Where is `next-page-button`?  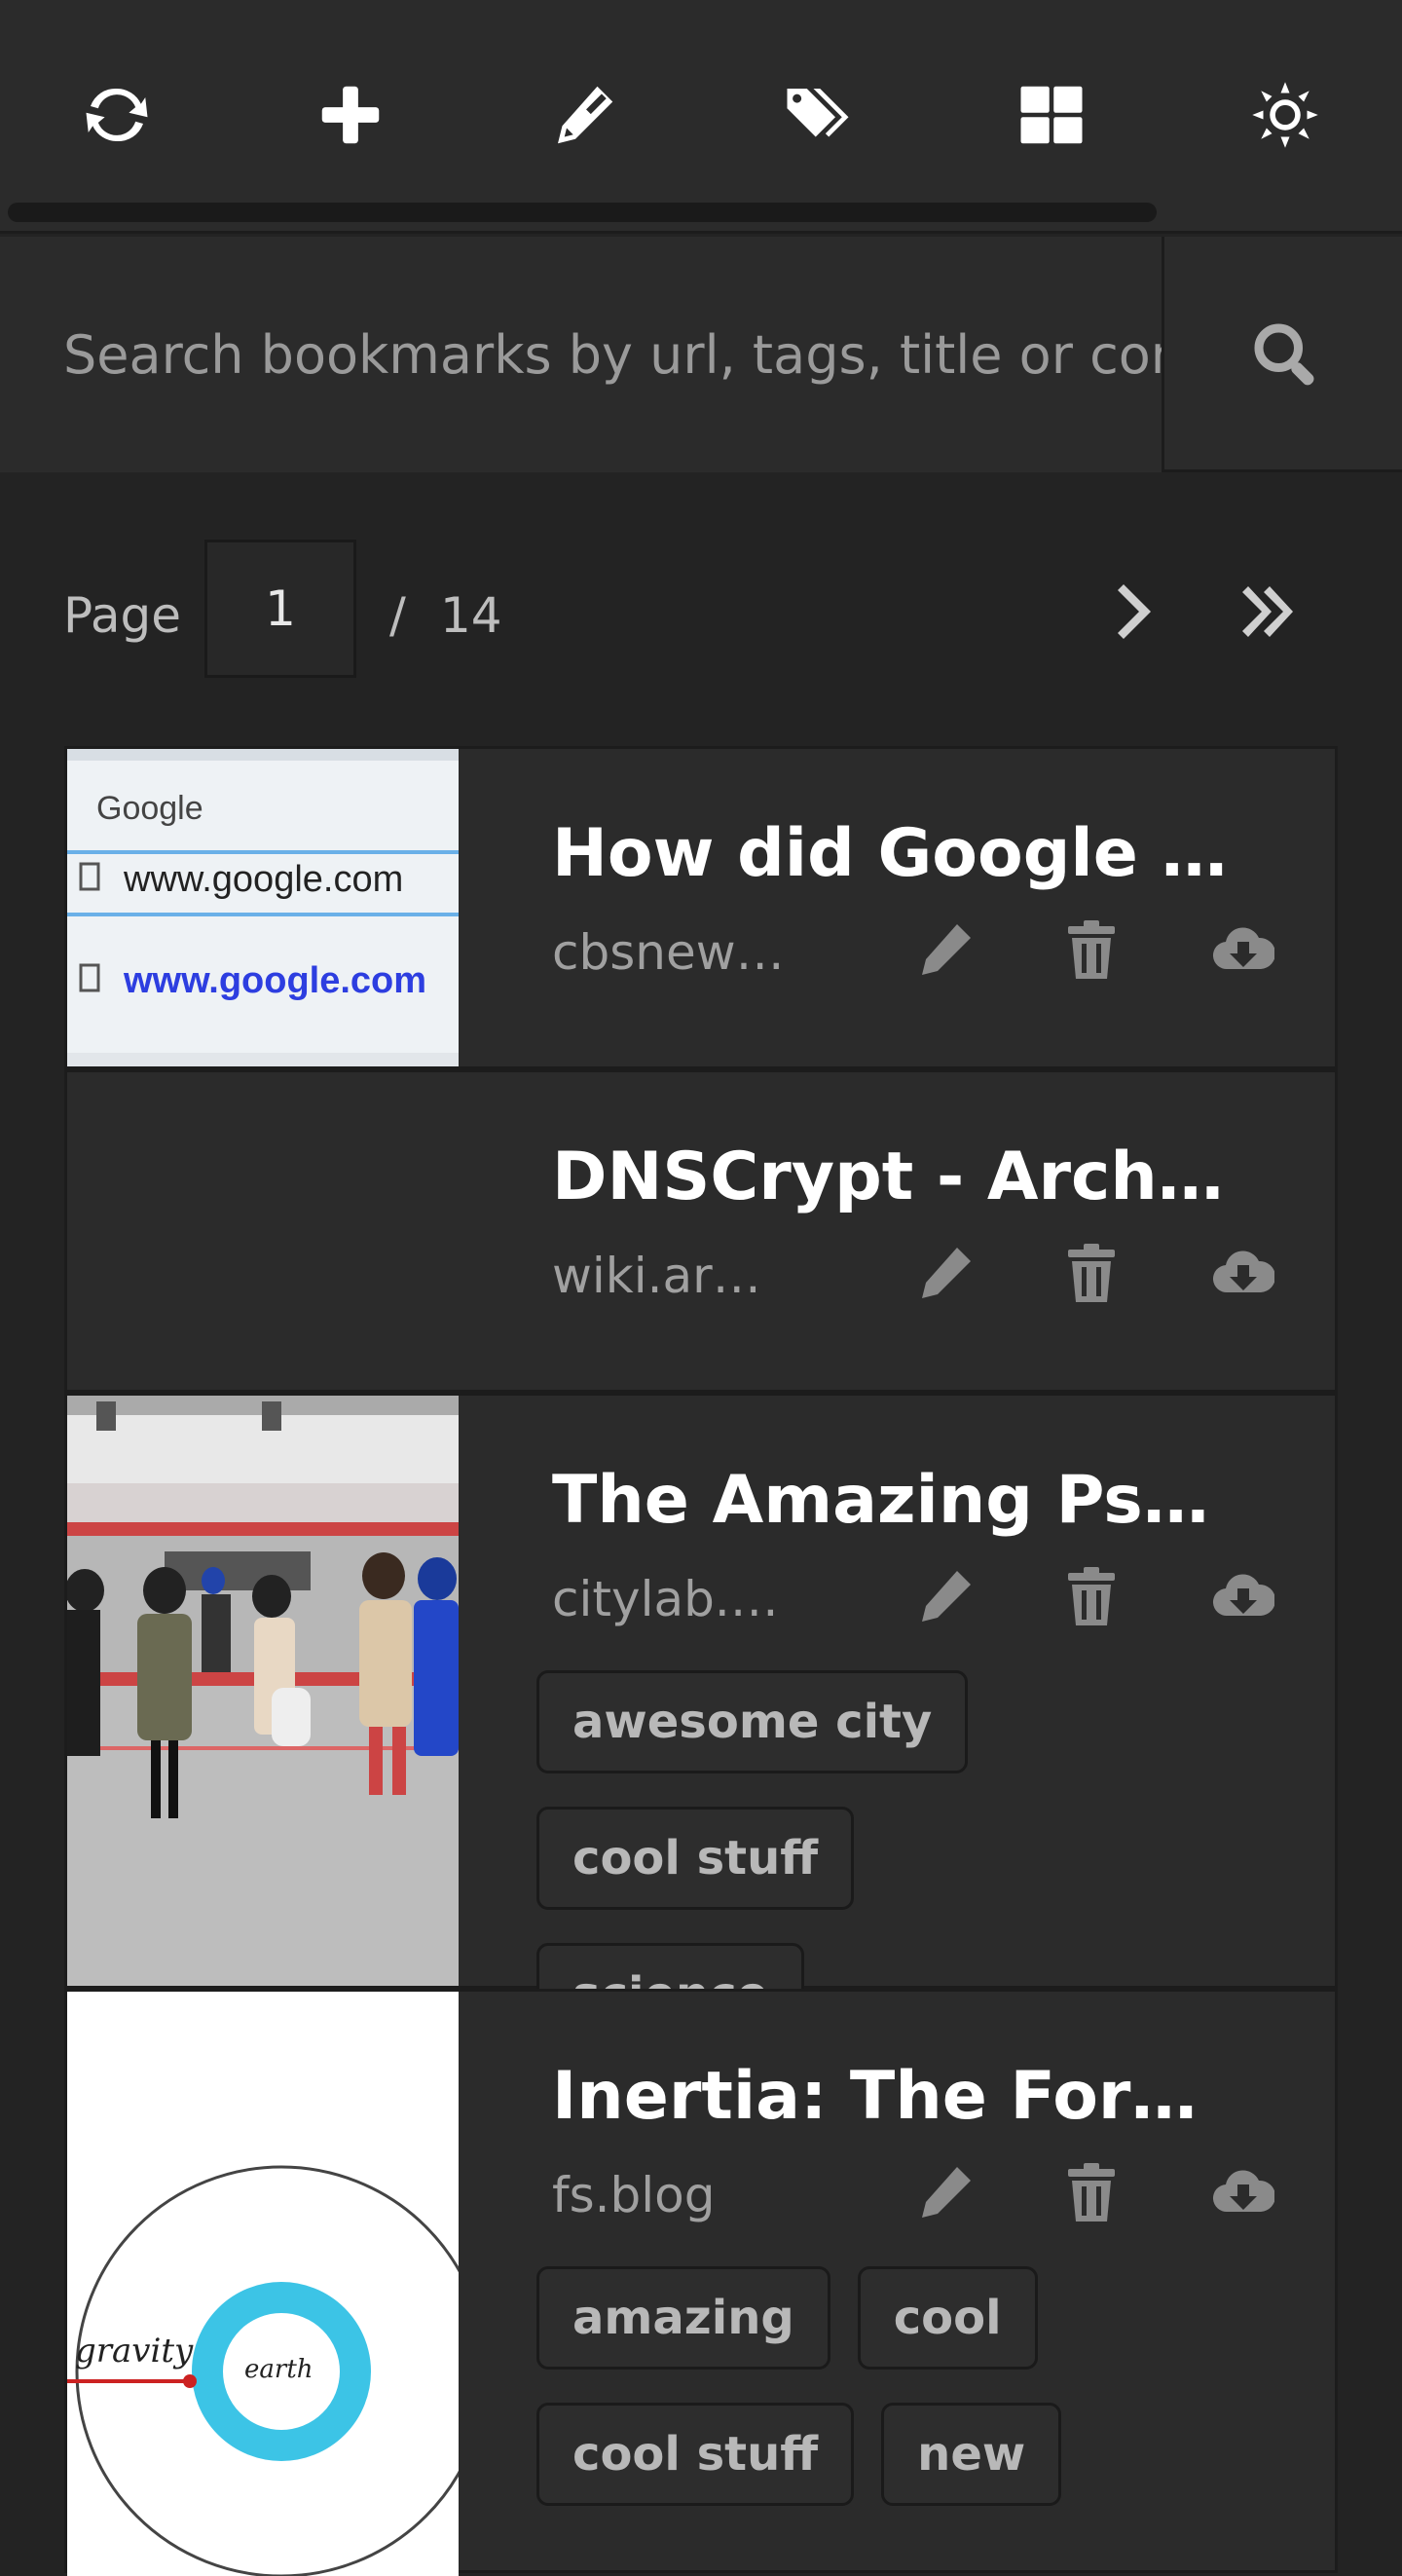 next-page-button is located at coordinates (1129, 612).